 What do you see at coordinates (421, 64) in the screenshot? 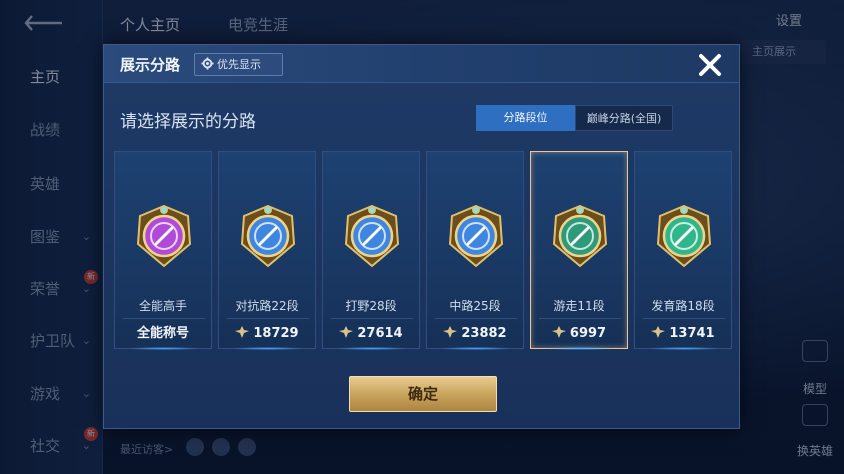
I see `dialog-header: 展示分路 优先显示` at bounding box center [421, 64].